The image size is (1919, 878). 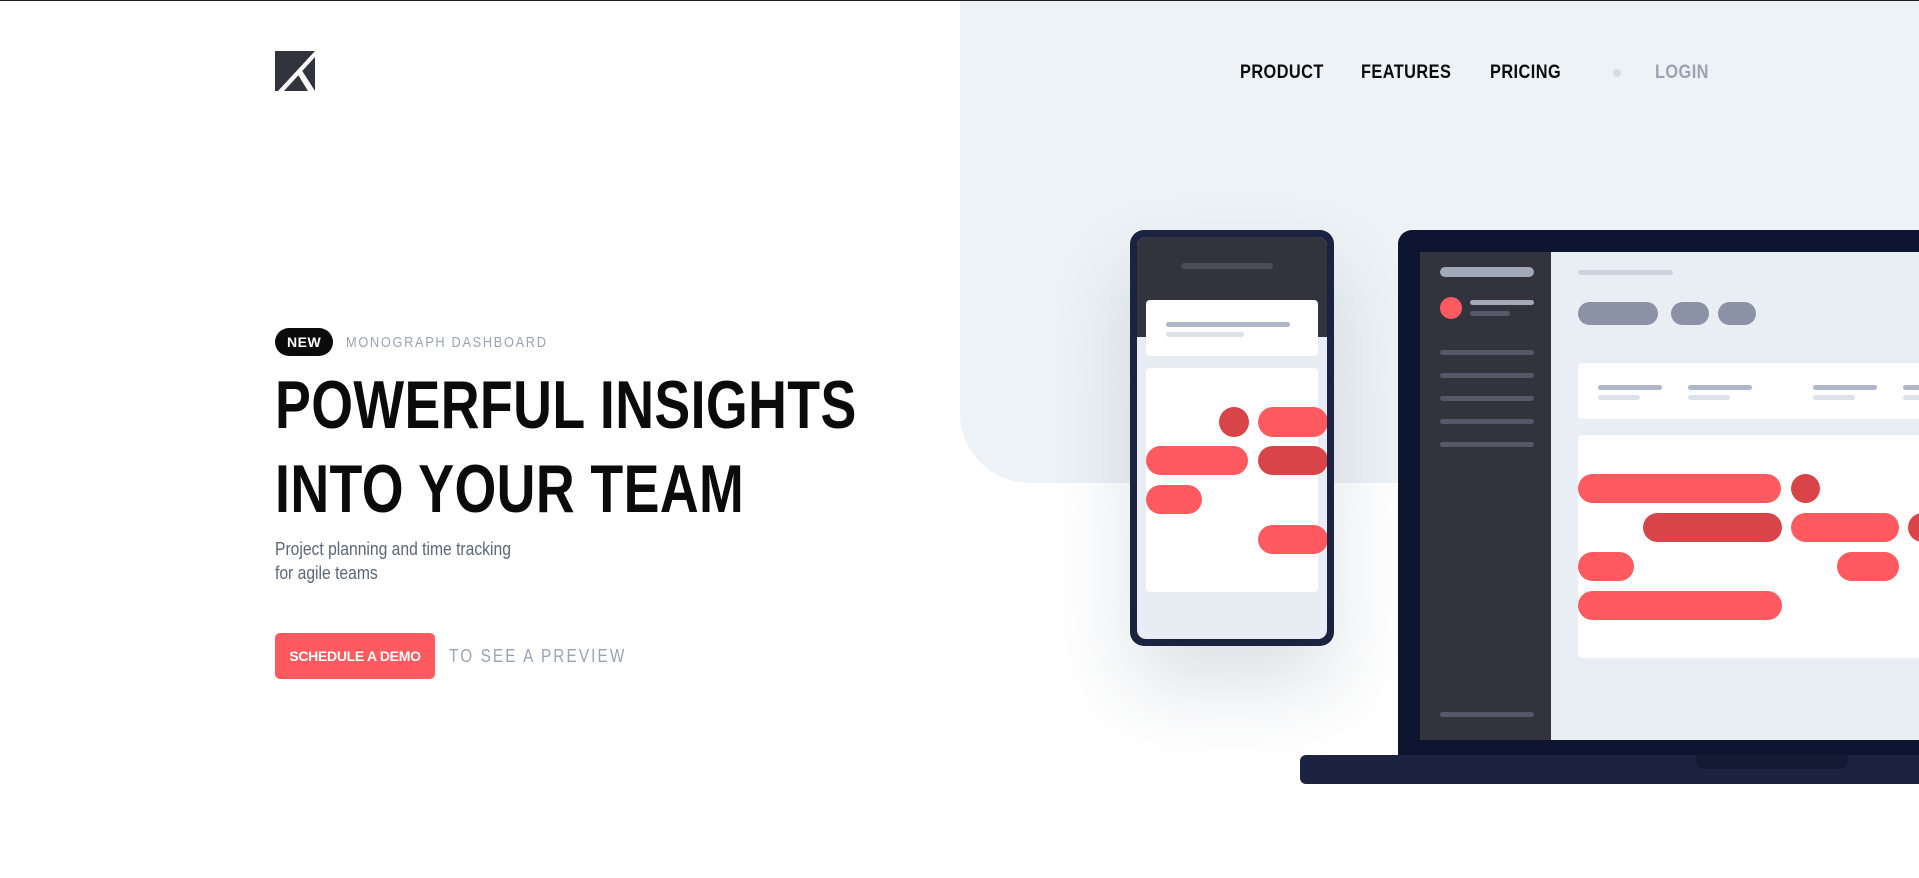 I want to click on phone-timeline-card, so click(x=1236, y=480).